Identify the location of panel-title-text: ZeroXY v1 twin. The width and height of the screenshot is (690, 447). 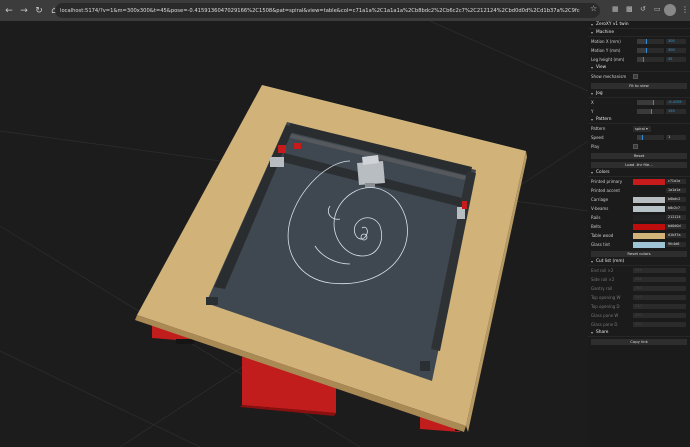
(612, 24).